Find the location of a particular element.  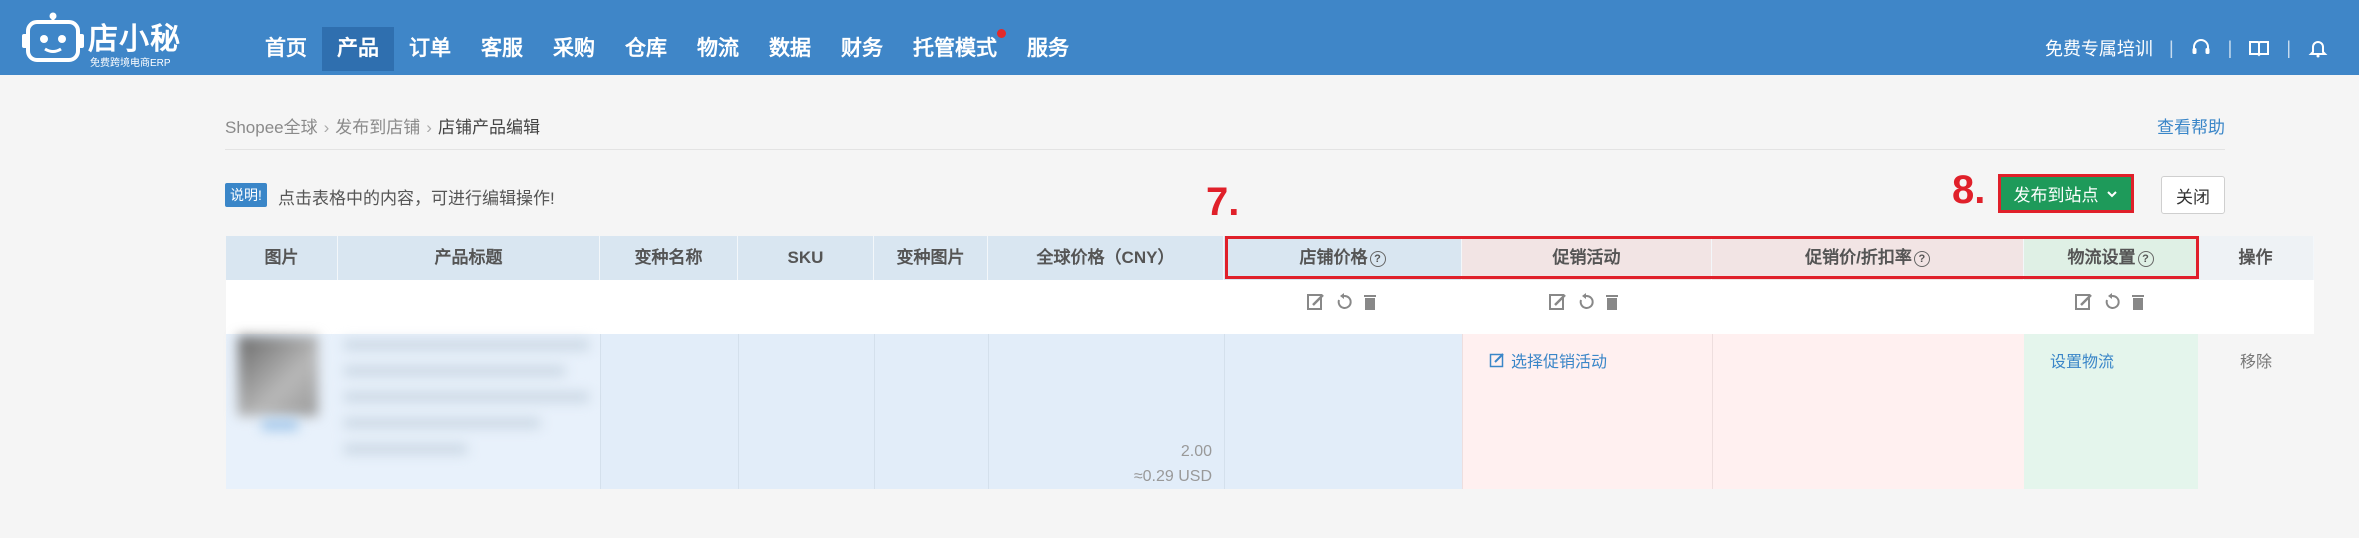

header-store-price: 店铺价格? is located at coordinates (1343, 258).